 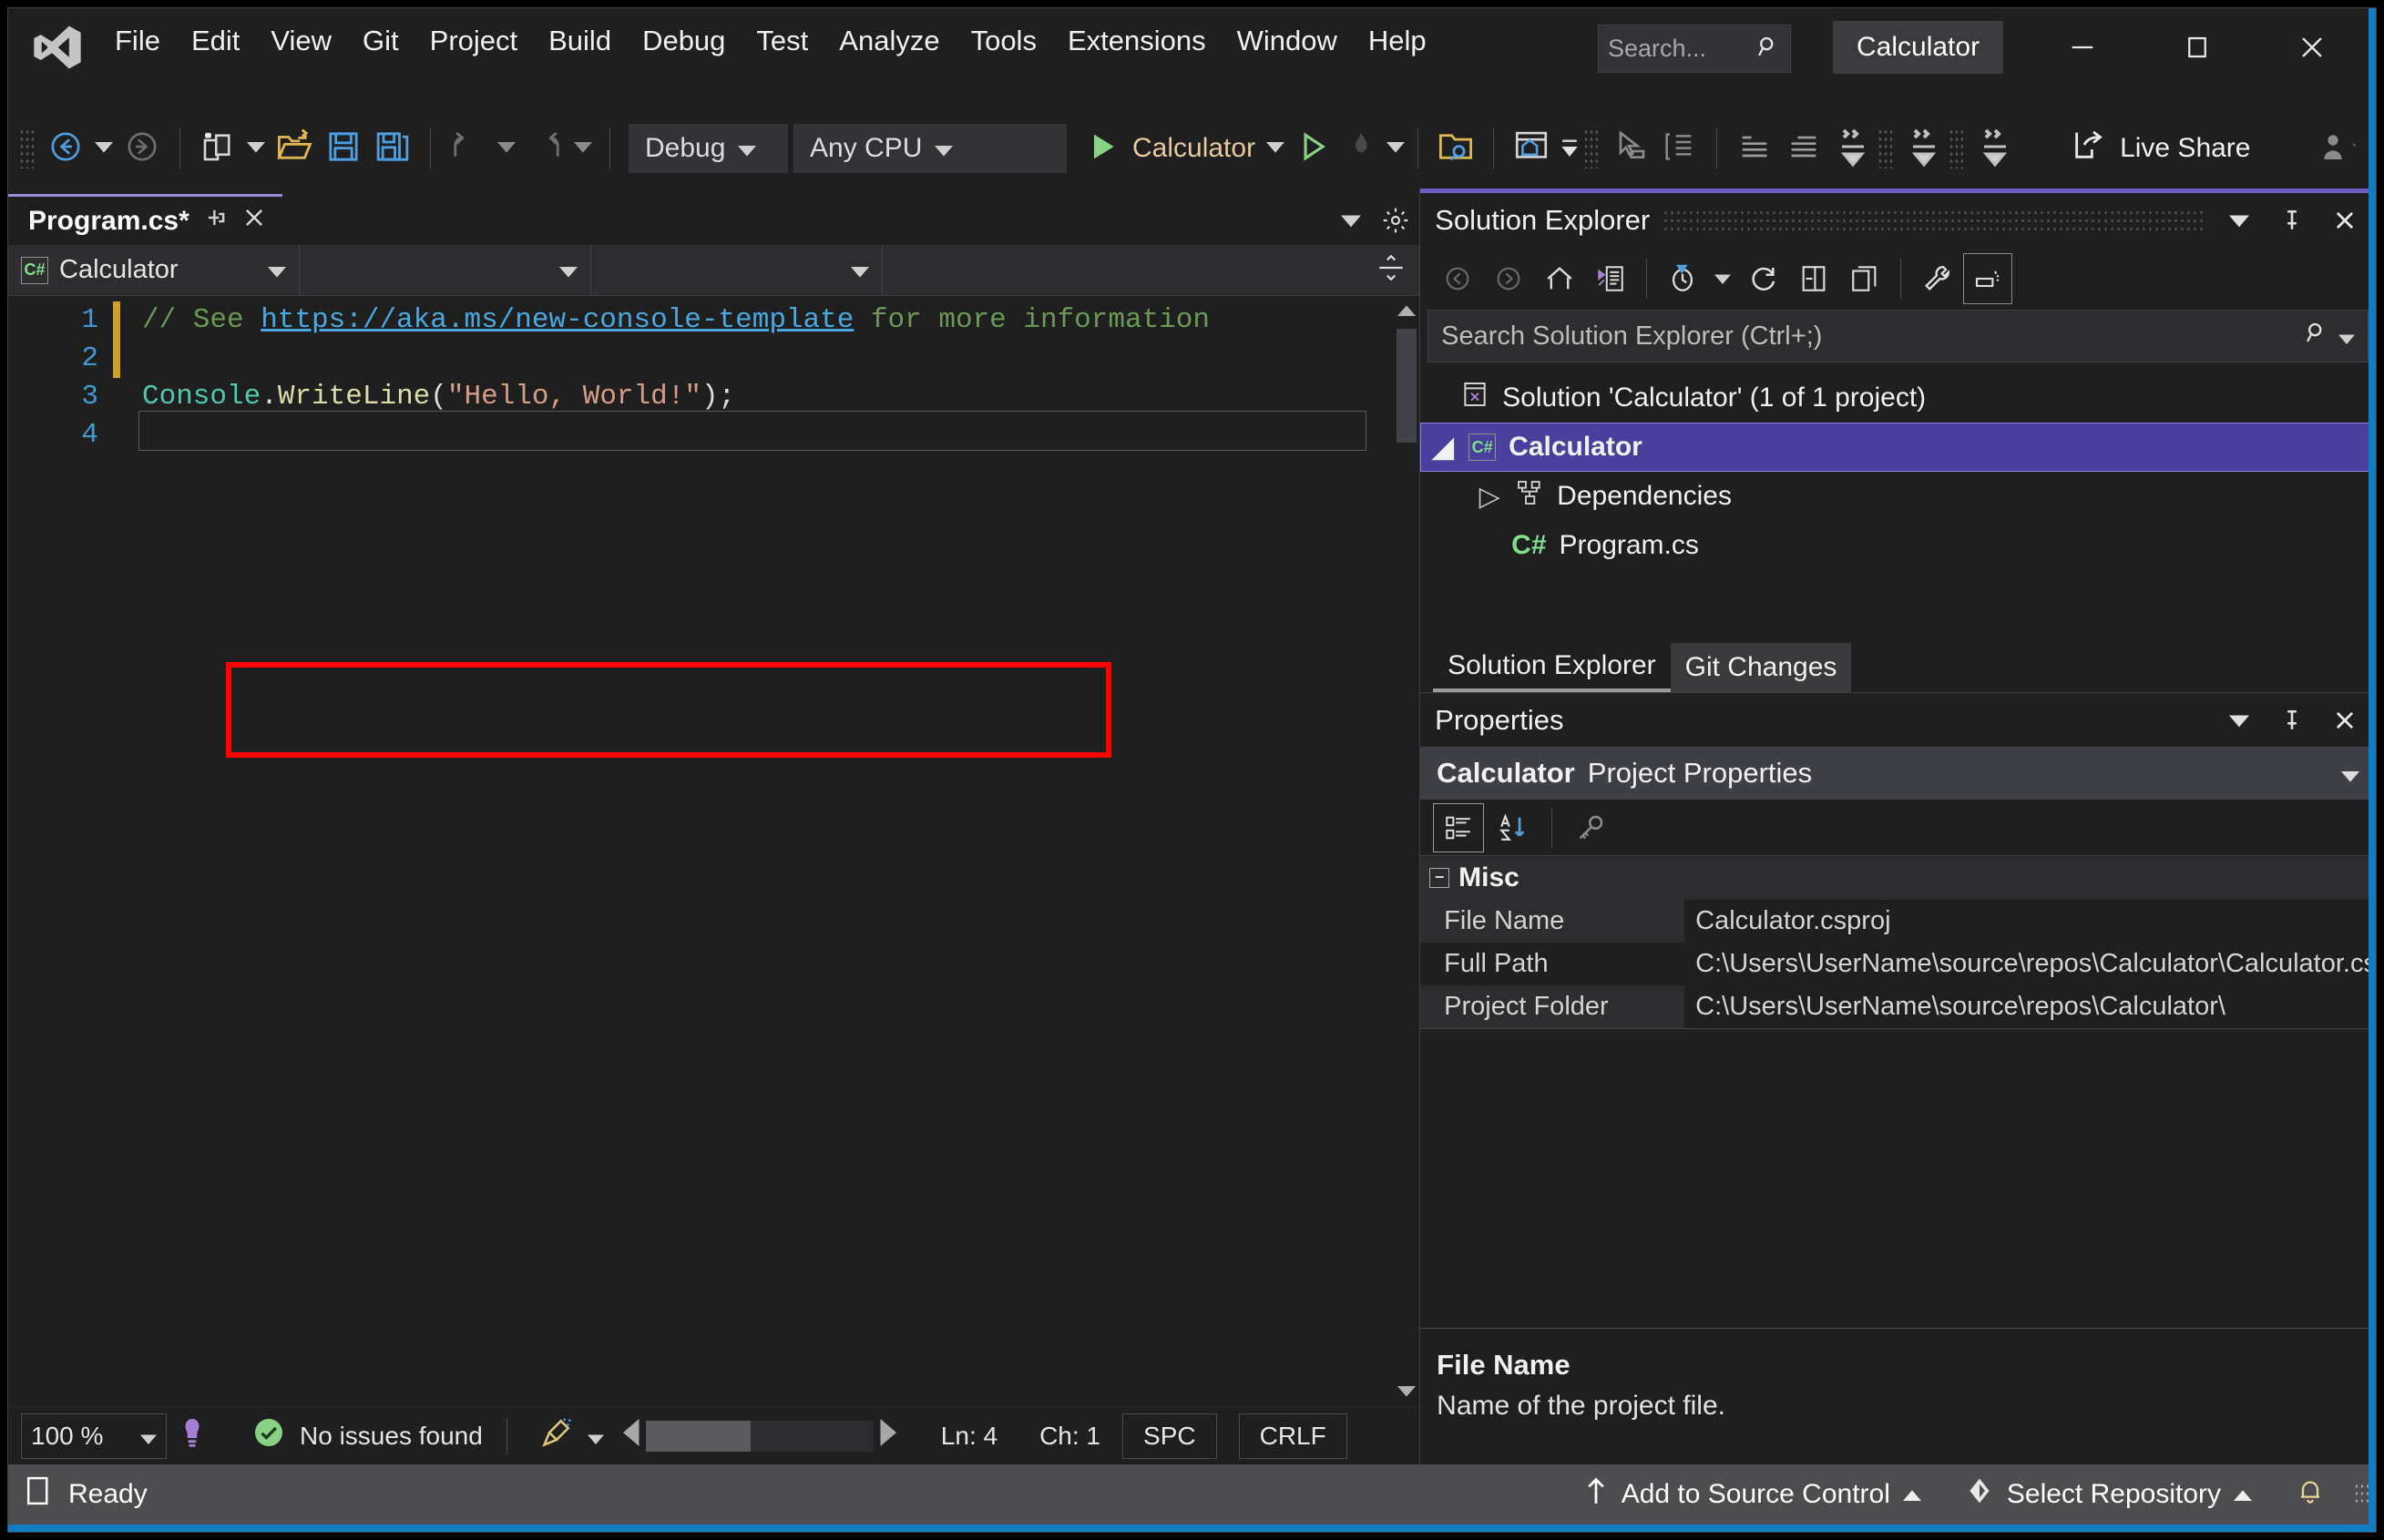 I want to click on menu-item-test: Test, so click(x=783, y=41).